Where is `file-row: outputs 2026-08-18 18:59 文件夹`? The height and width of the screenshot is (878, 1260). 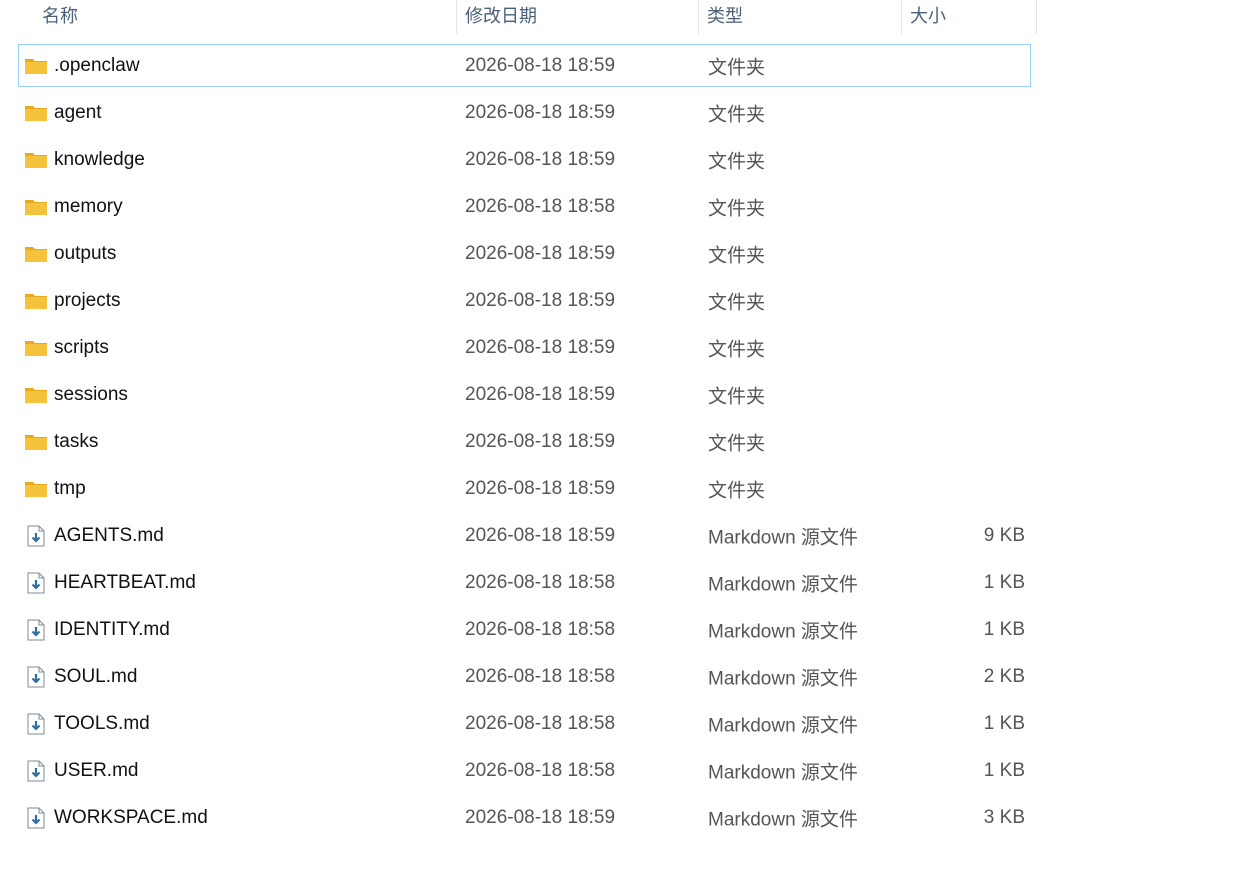 file-row: outputs 2026-08-18 18:59 文件夹 is located at coordinates (524, 253).